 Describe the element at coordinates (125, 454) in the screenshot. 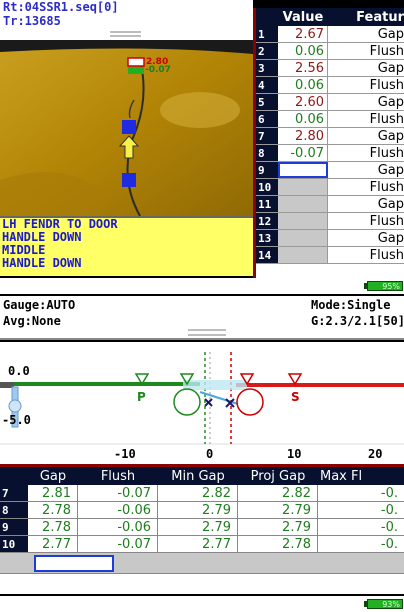

I see `x-label-minus-ten: -10` at that location.